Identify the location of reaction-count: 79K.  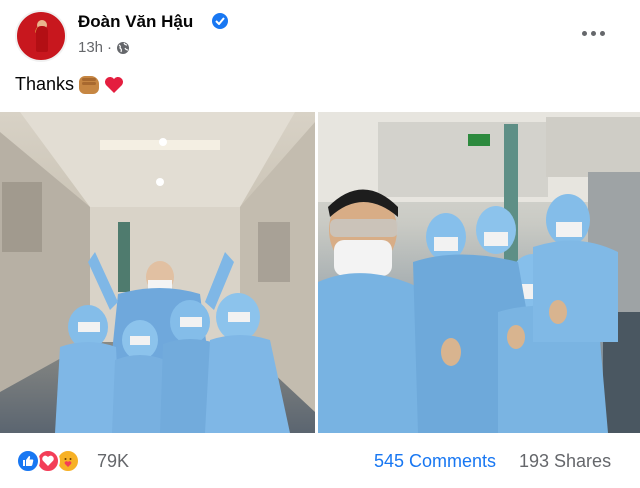
(113, 461).